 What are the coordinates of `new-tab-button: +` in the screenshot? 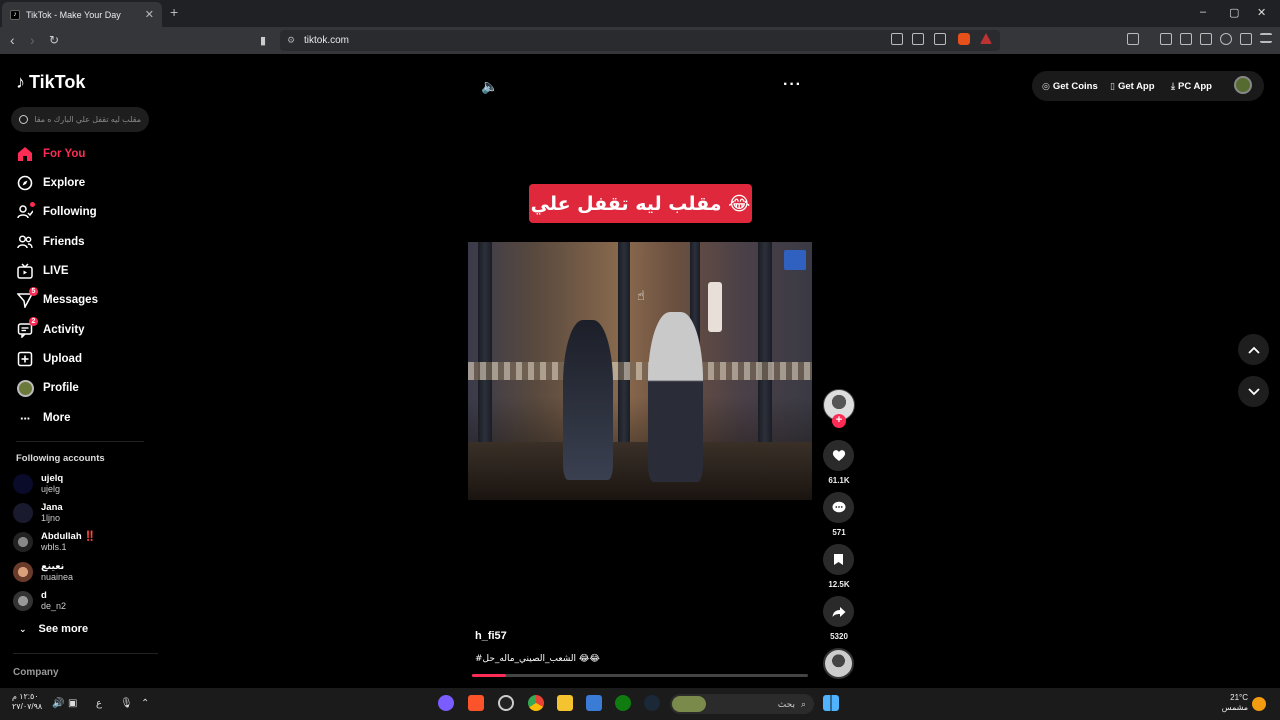 It's located at (174, 12).